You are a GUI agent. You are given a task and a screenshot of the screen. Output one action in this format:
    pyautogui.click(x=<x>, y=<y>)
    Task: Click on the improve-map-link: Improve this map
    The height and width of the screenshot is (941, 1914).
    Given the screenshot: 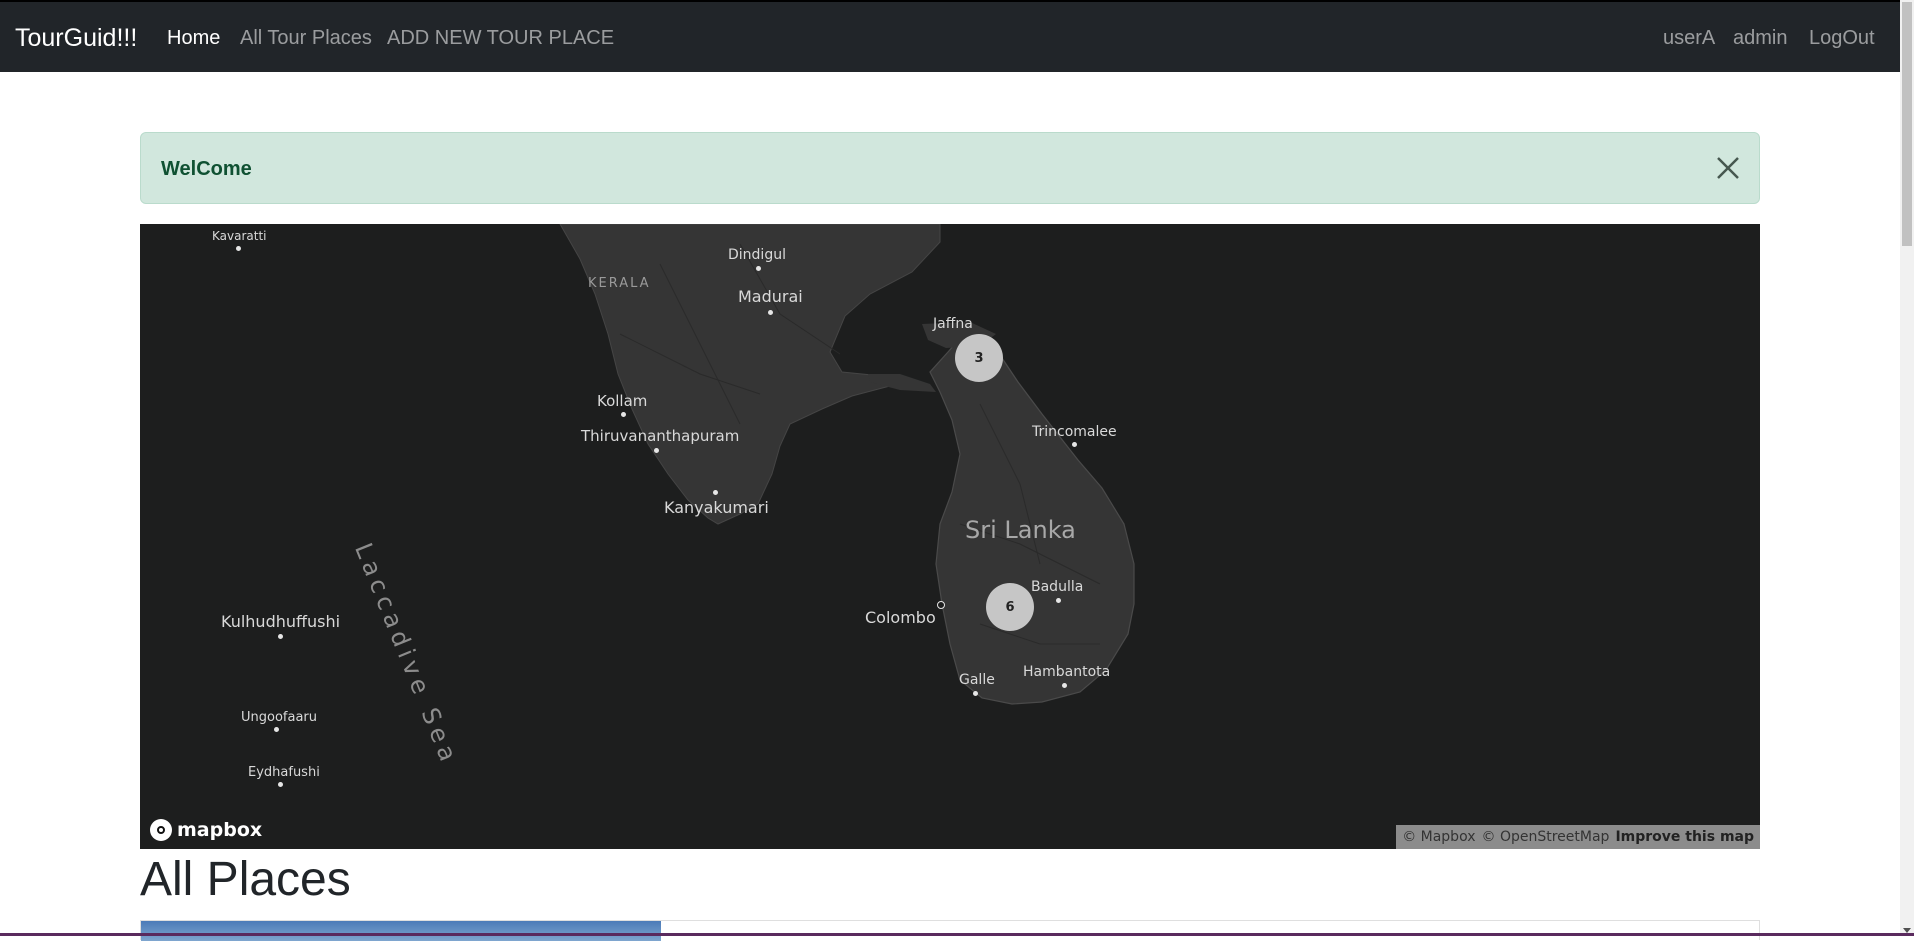 What is the action you would take?
    pyautogui.click(x=1684, y=837)
    